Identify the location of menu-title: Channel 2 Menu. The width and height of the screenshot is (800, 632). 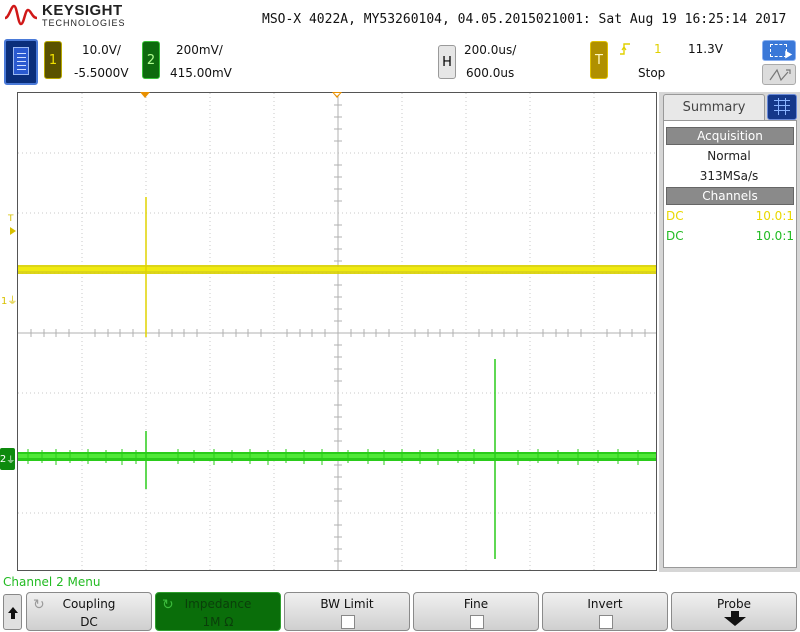
(52, 582).